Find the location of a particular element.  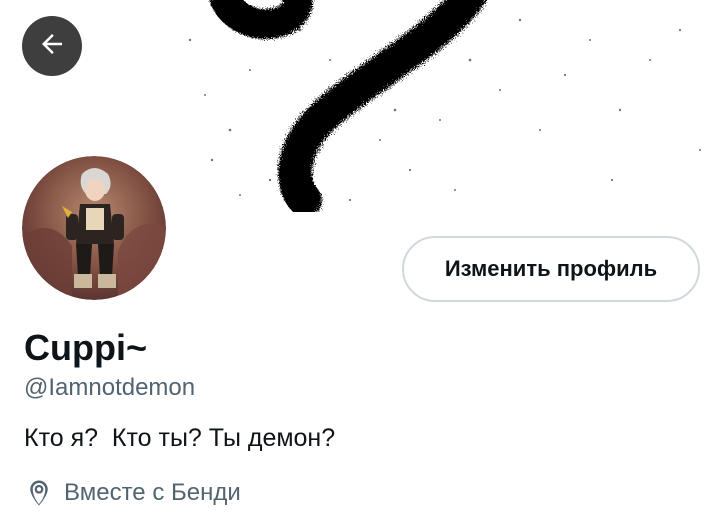

display-name: Cuppi~ is located at coordinates (85, 347).